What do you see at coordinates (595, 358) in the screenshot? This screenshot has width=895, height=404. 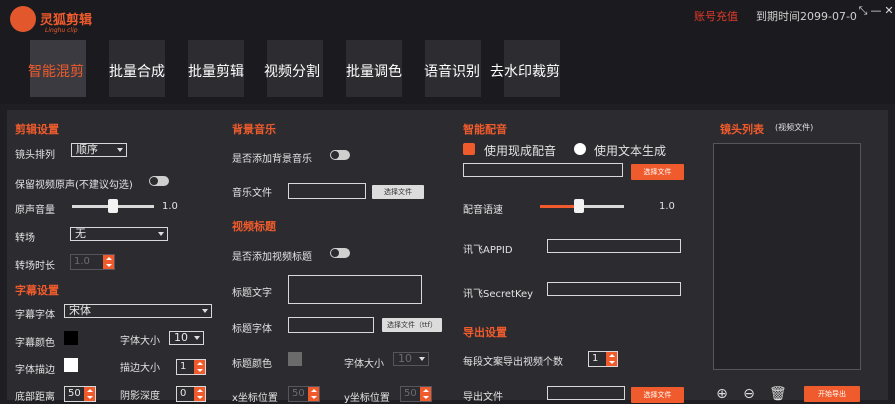 I see `export-count-value: 1` at bounding box center [595, 358].